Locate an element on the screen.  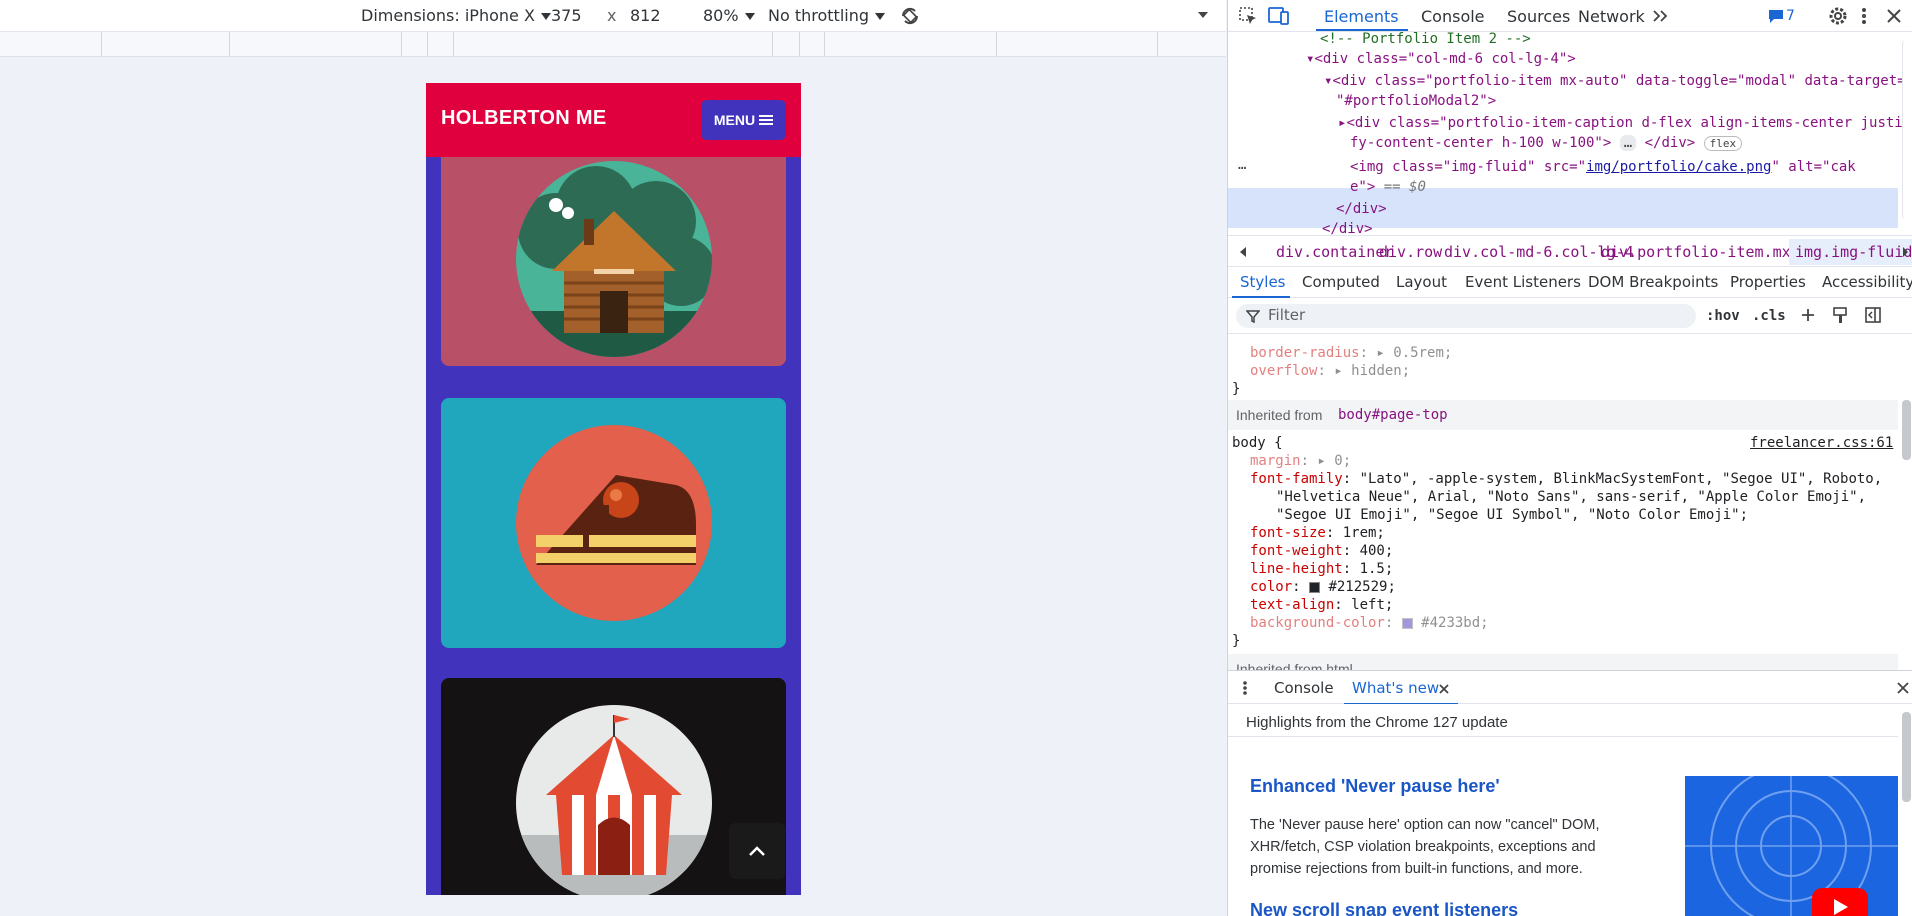
chevron-up-icon is located at coordinates (757, 851).